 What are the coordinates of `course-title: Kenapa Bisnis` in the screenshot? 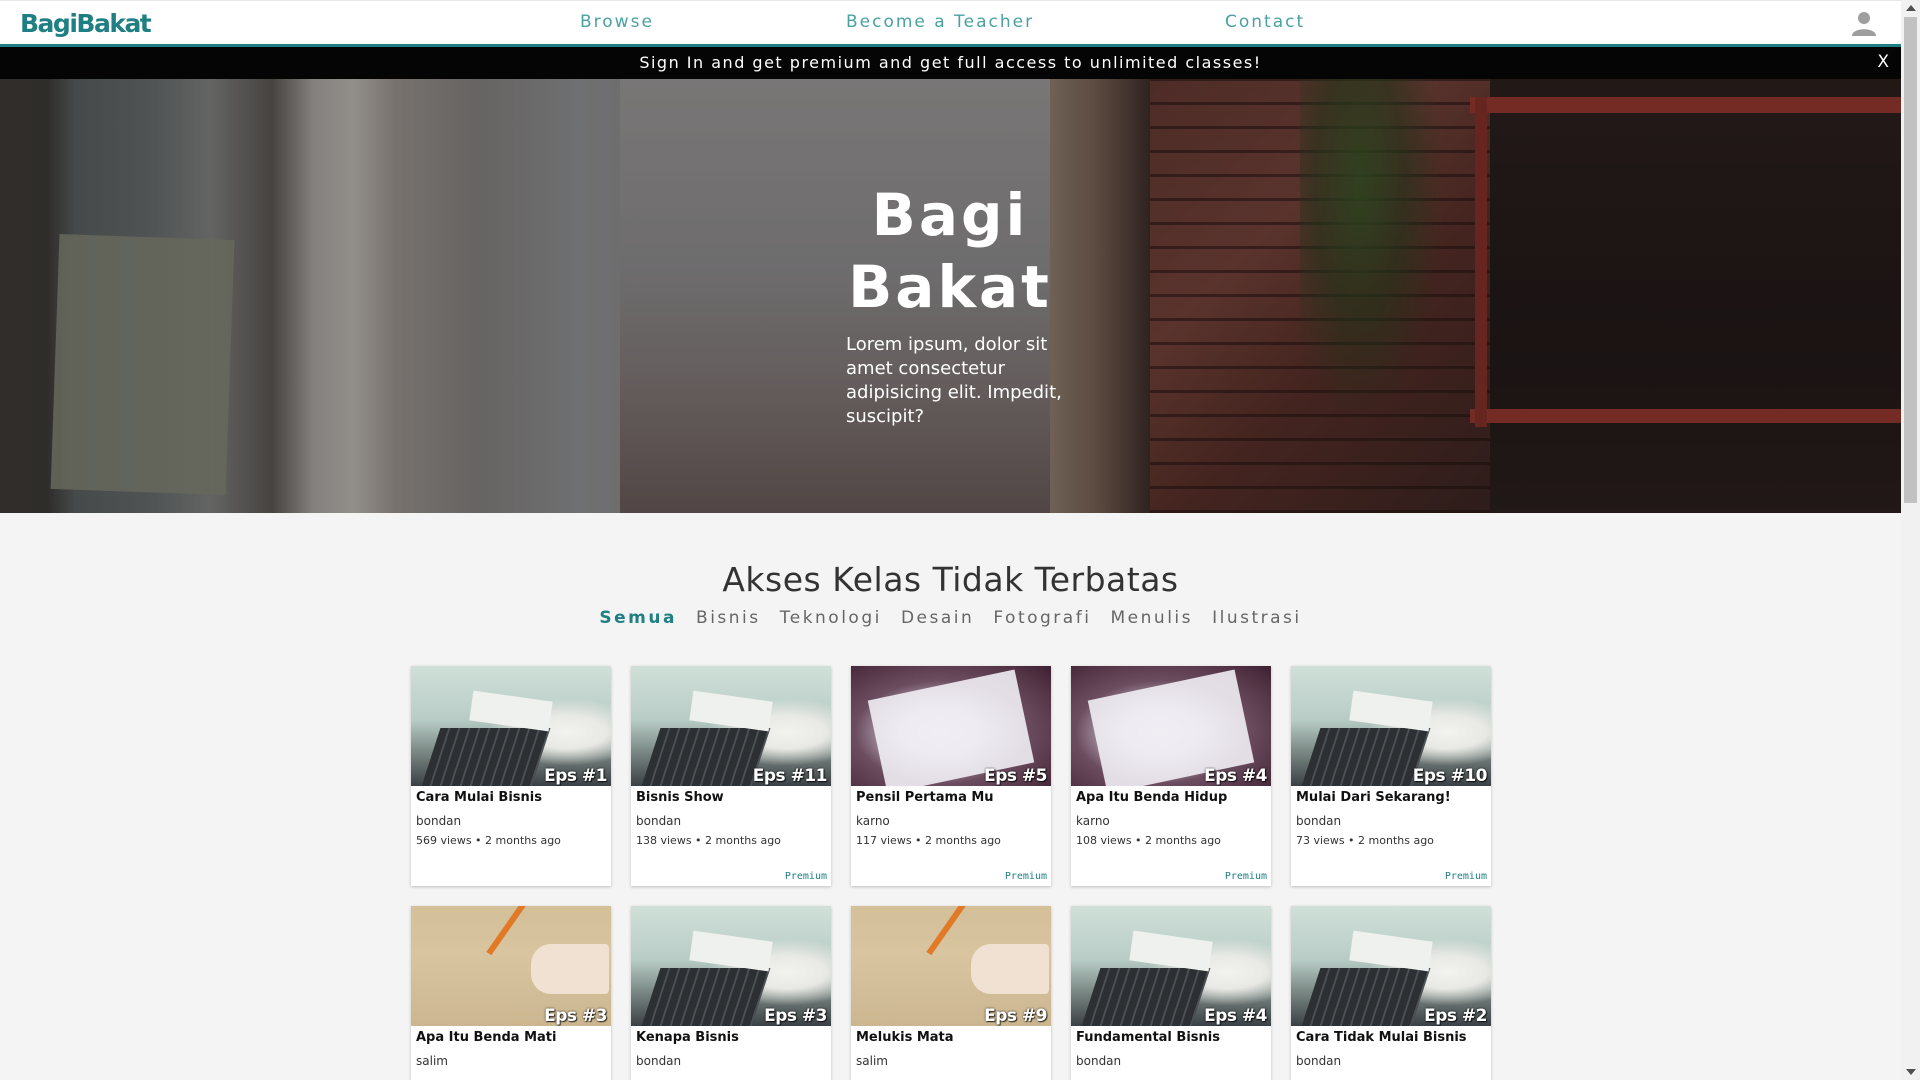 It's located at (687, 1037).